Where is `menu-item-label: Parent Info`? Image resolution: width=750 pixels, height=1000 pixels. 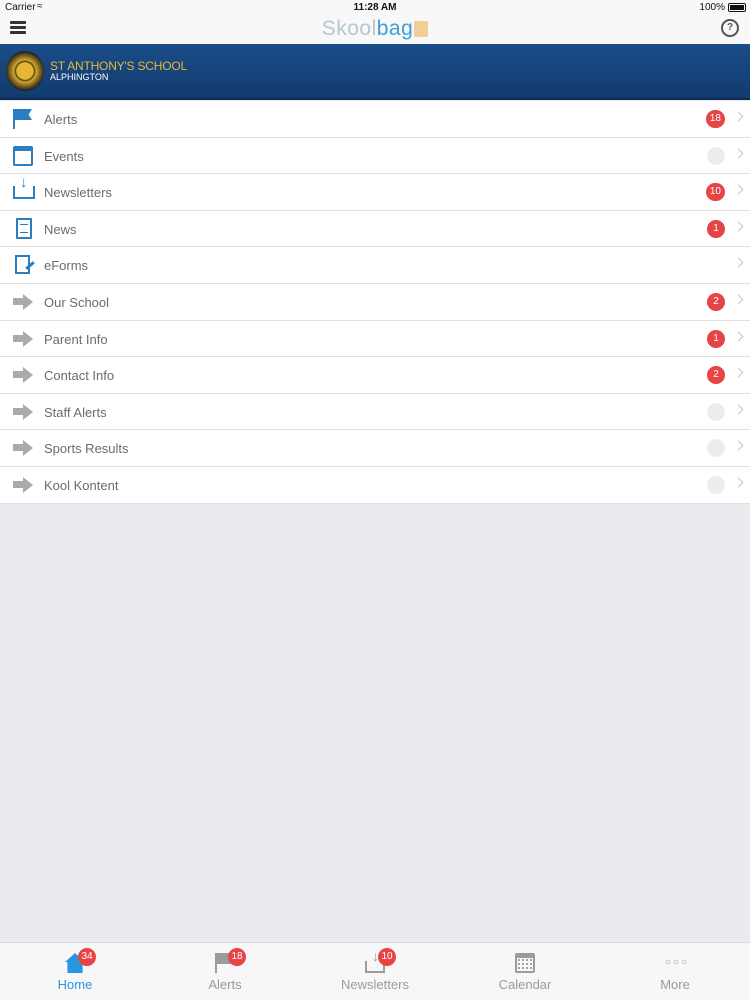
menu-item-label: Parent Info is located at coordinates (76, 339).